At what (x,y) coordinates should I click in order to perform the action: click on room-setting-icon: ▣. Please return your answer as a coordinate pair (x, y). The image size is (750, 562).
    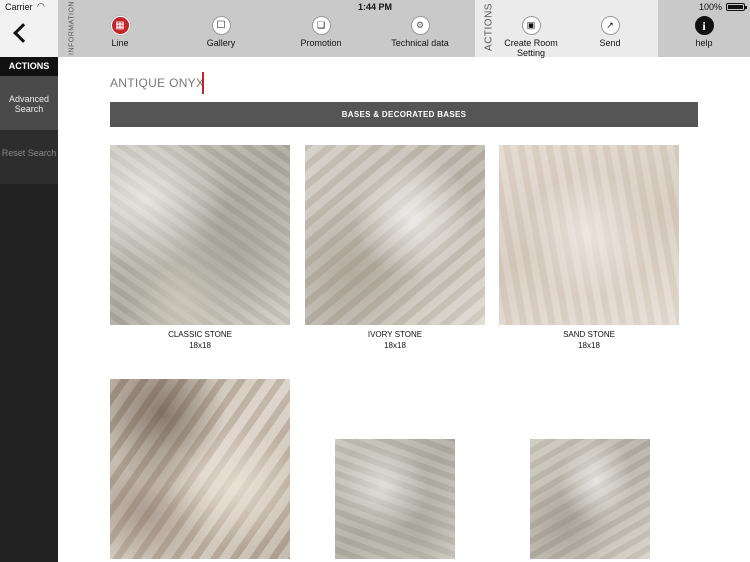
    Looking at the image, I should click on (531, 25).